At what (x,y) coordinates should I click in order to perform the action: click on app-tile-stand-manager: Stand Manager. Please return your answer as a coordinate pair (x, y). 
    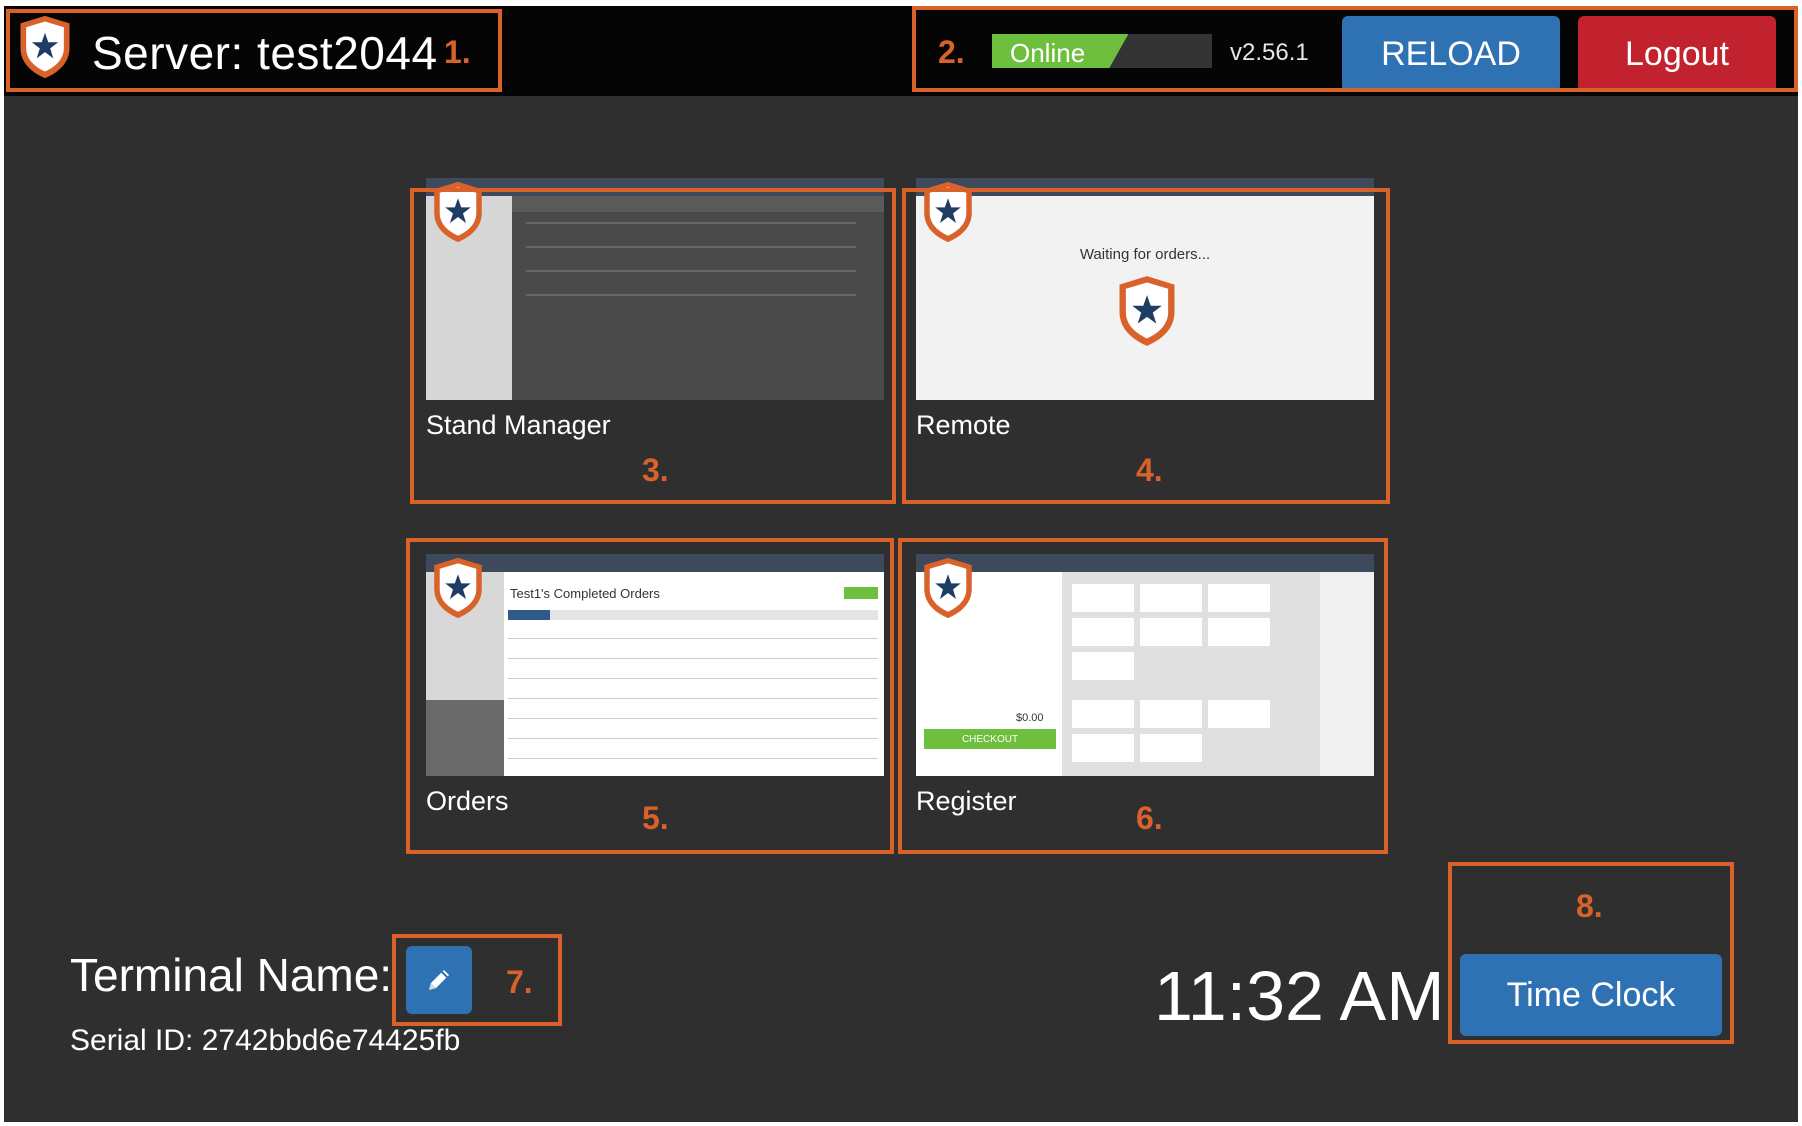
    Looking at the image, I should click on (655, 313).